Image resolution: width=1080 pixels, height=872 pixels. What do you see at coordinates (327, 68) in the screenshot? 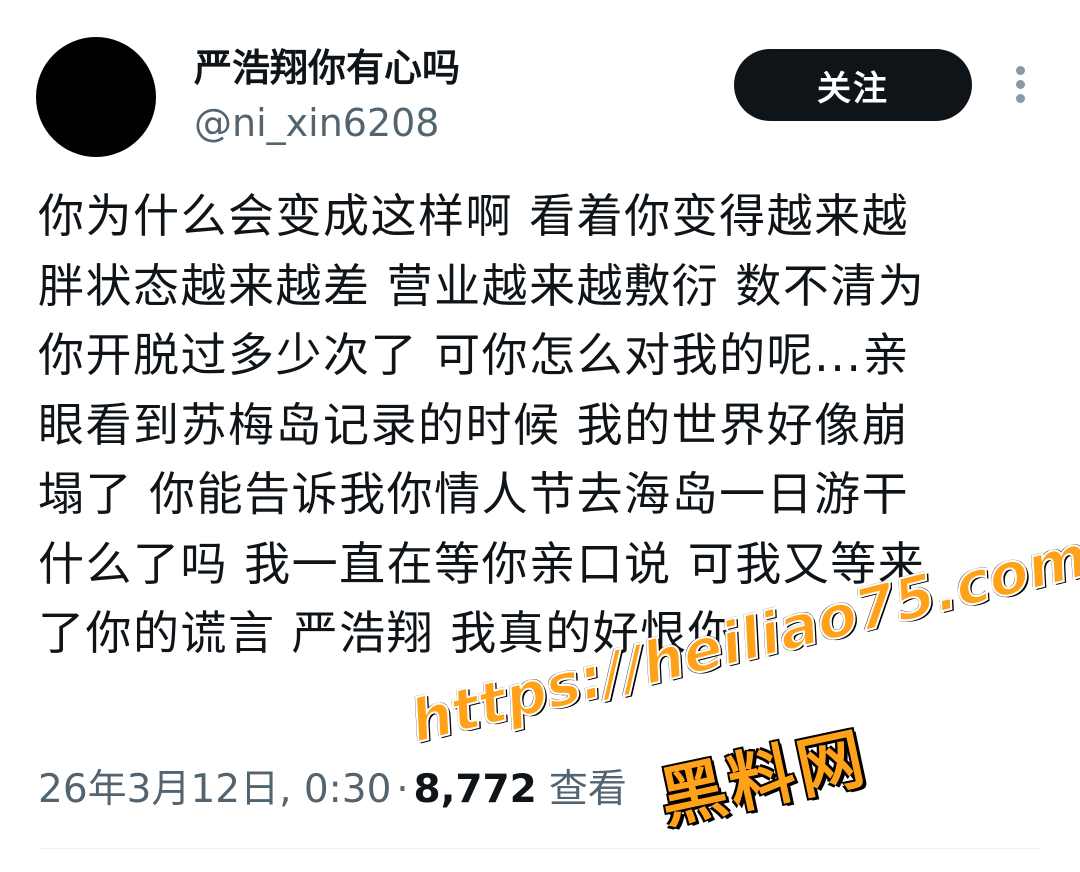
I see `author-display-name: 严浩翔你有心吗` at bounding box center [327, 68].